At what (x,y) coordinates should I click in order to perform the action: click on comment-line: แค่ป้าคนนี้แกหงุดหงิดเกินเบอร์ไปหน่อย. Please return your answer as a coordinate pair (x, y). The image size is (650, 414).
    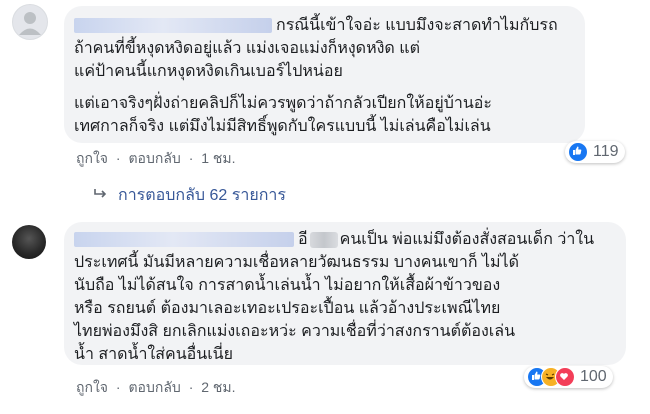
    Looking at the image, I should click on (208, 71).